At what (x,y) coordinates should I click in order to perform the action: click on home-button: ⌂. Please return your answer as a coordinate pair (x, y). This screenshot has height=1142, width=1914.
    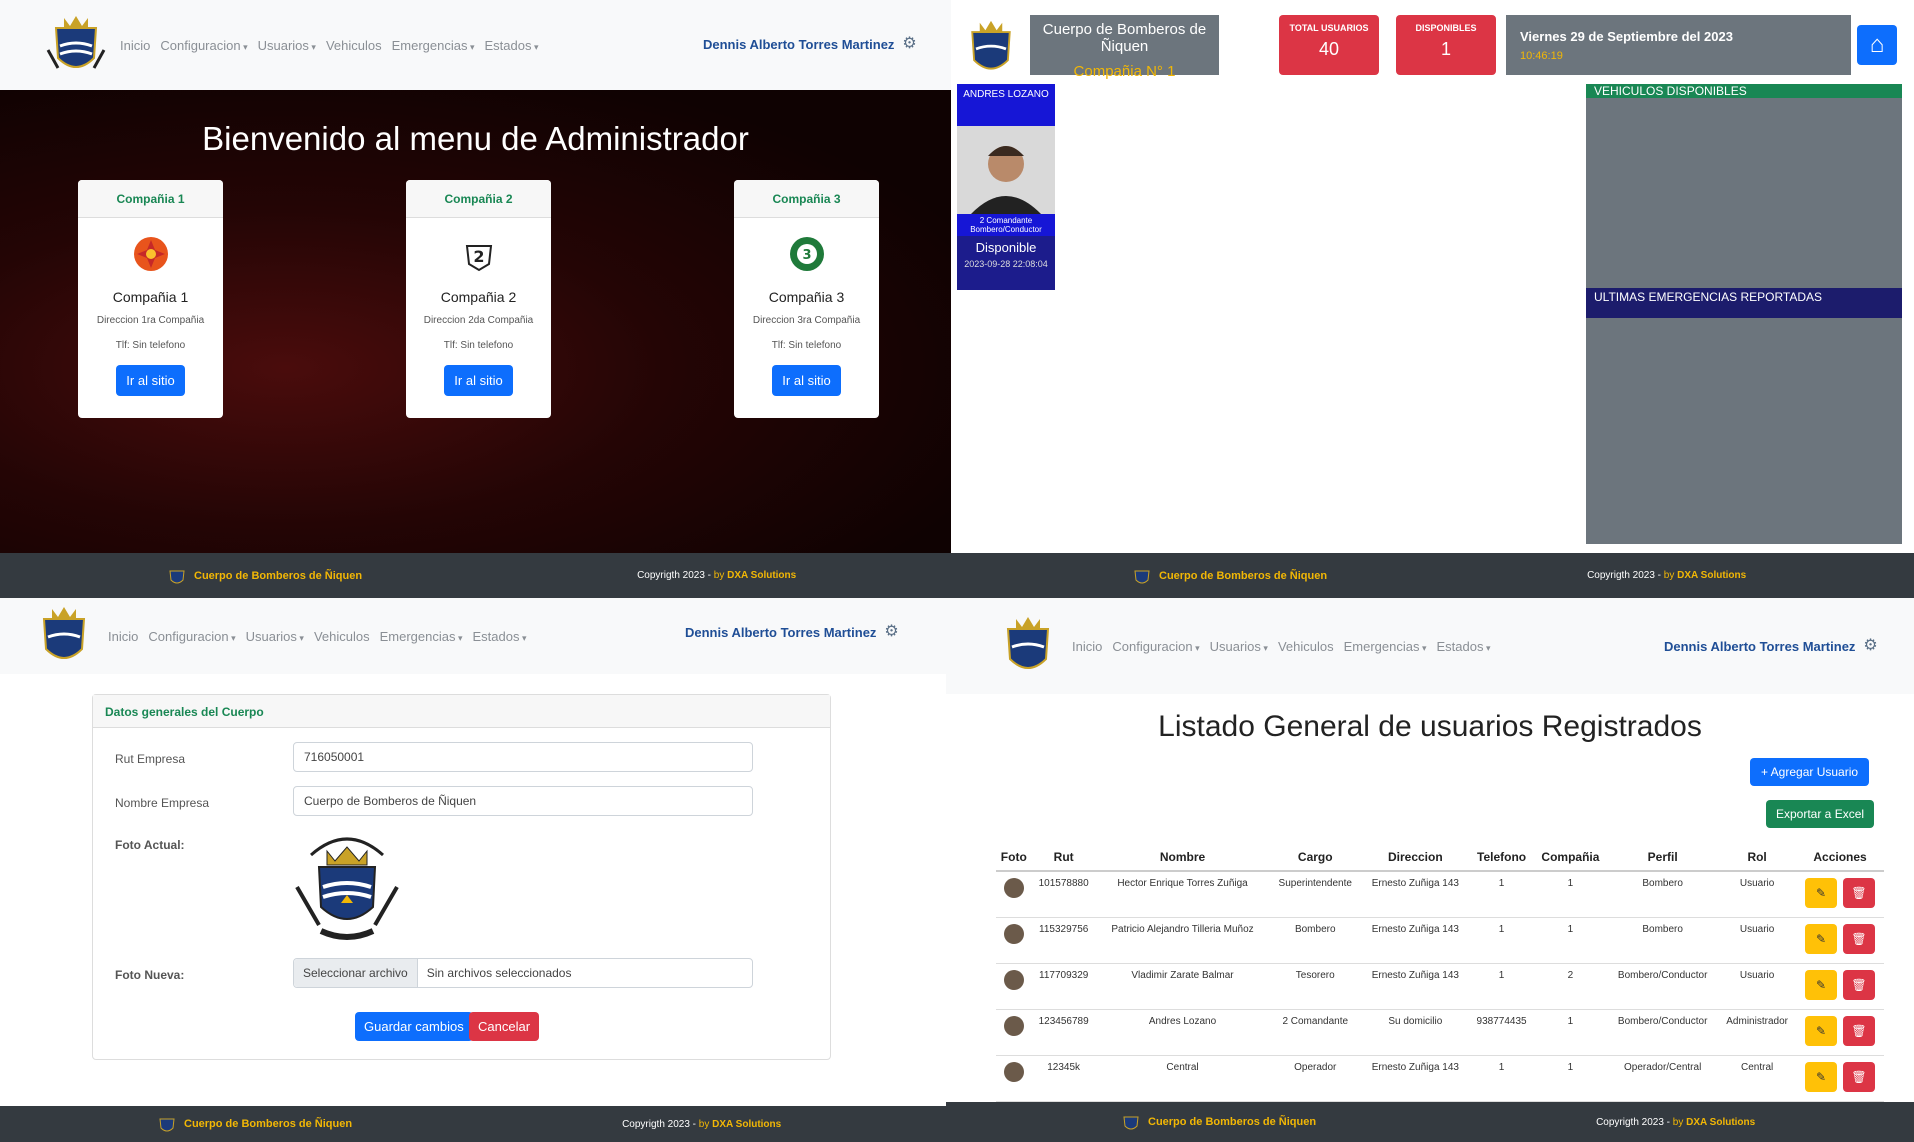
    Looking at the image, I should click on (1877, 45).